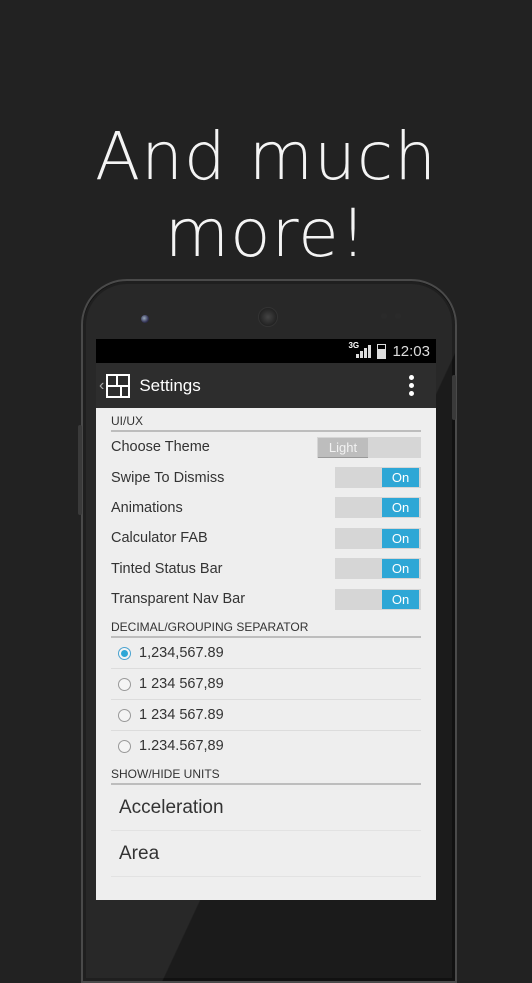 The width and height of the screenshot is (532, 983). Describe the element at coordinates (382, 351) in the screenshot. I see `battery-icon` at that location.